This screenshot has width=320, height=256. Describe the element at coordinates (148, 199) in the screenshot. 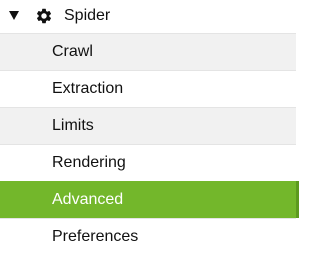

I see `tree-item-advanced: Advanced` at that location.